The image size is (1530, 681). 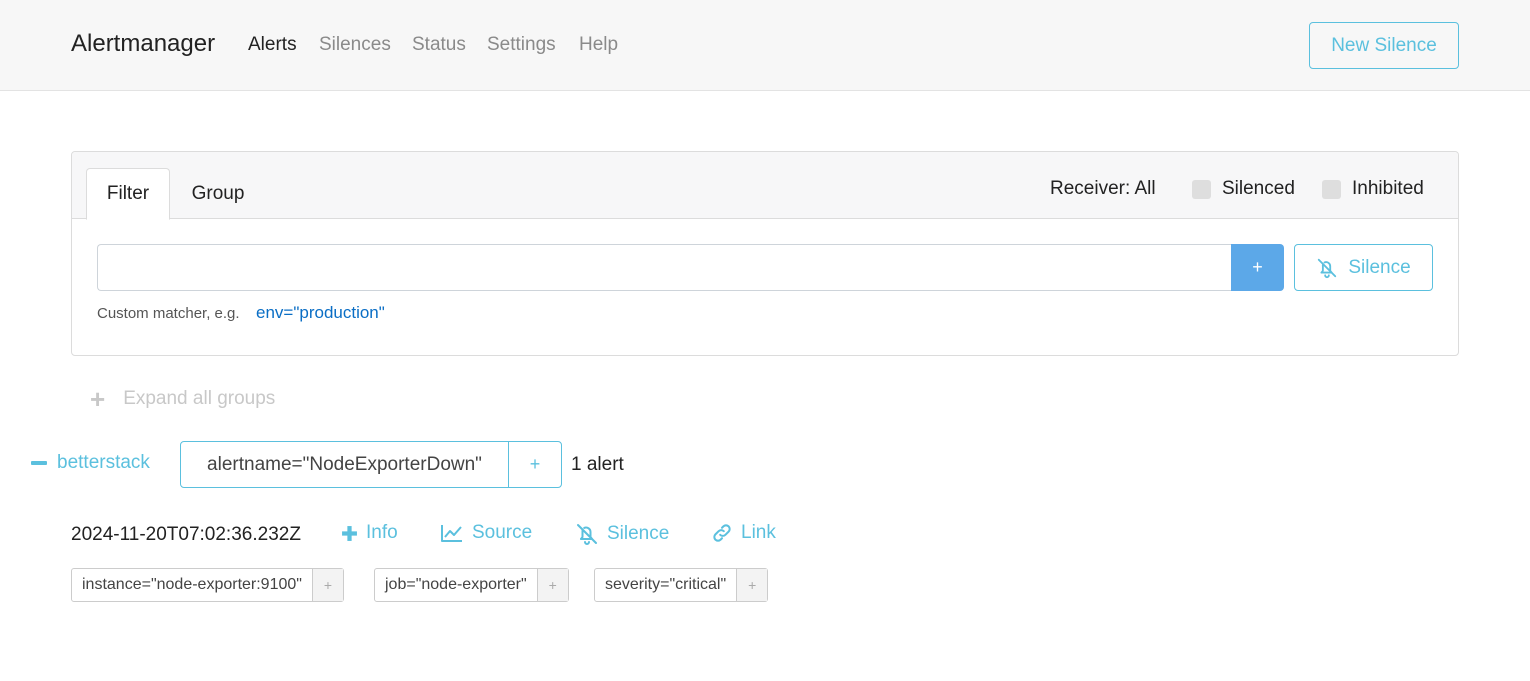 I want to click on group-collapse-toggle: betterstack, so click(x=90, y=463).